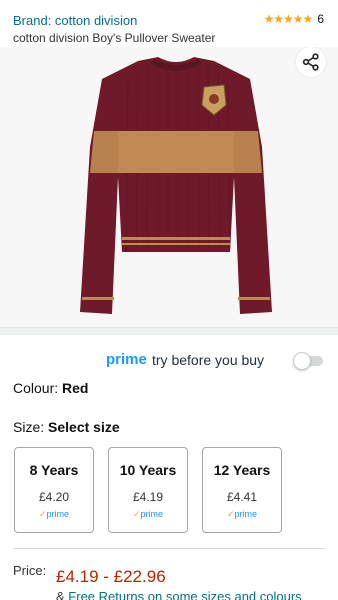 This screenshot has width=338, height=600. Describe the element at coordinates (169, 331) in the screenshot. I see `section-divider` at that location.